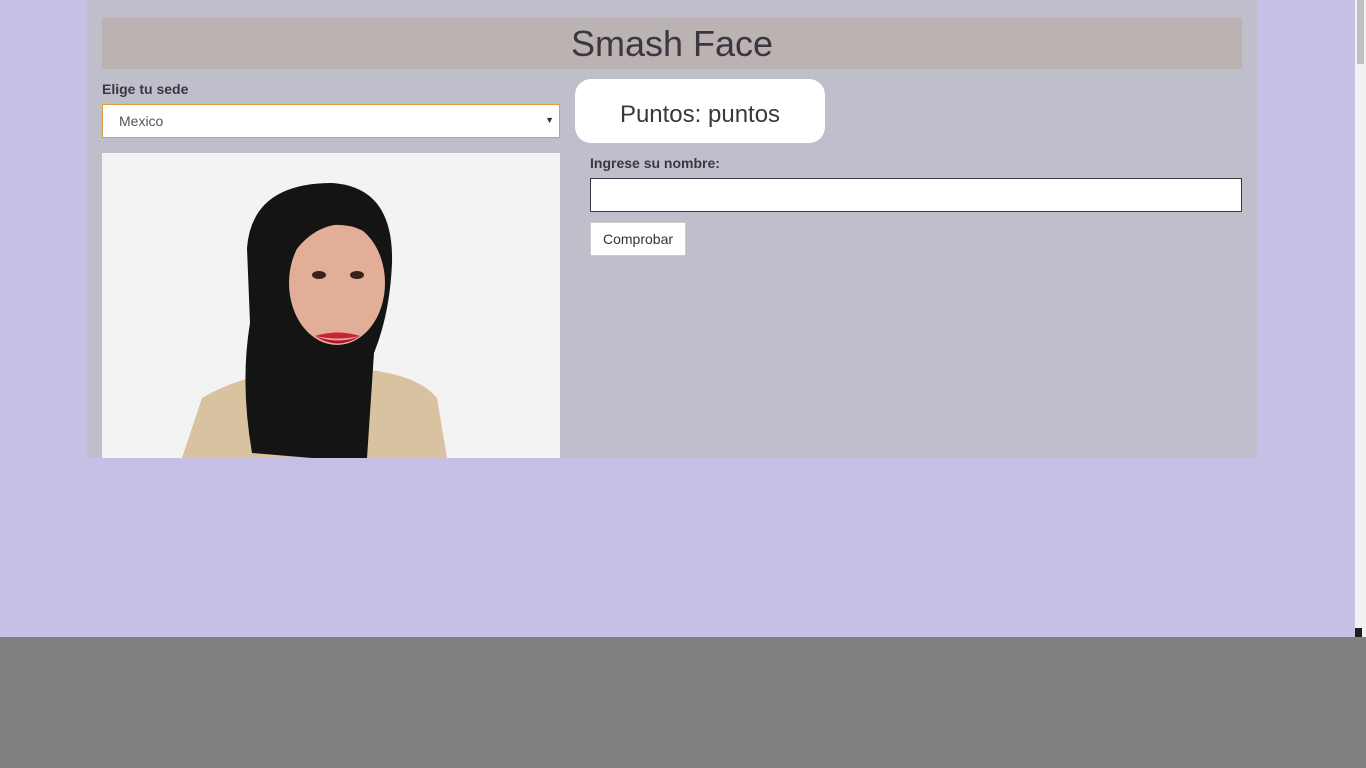 The height and width of the screenshot is (768, 1366). I want to click on score-text: Puntos: puntos, so click(700, 114).